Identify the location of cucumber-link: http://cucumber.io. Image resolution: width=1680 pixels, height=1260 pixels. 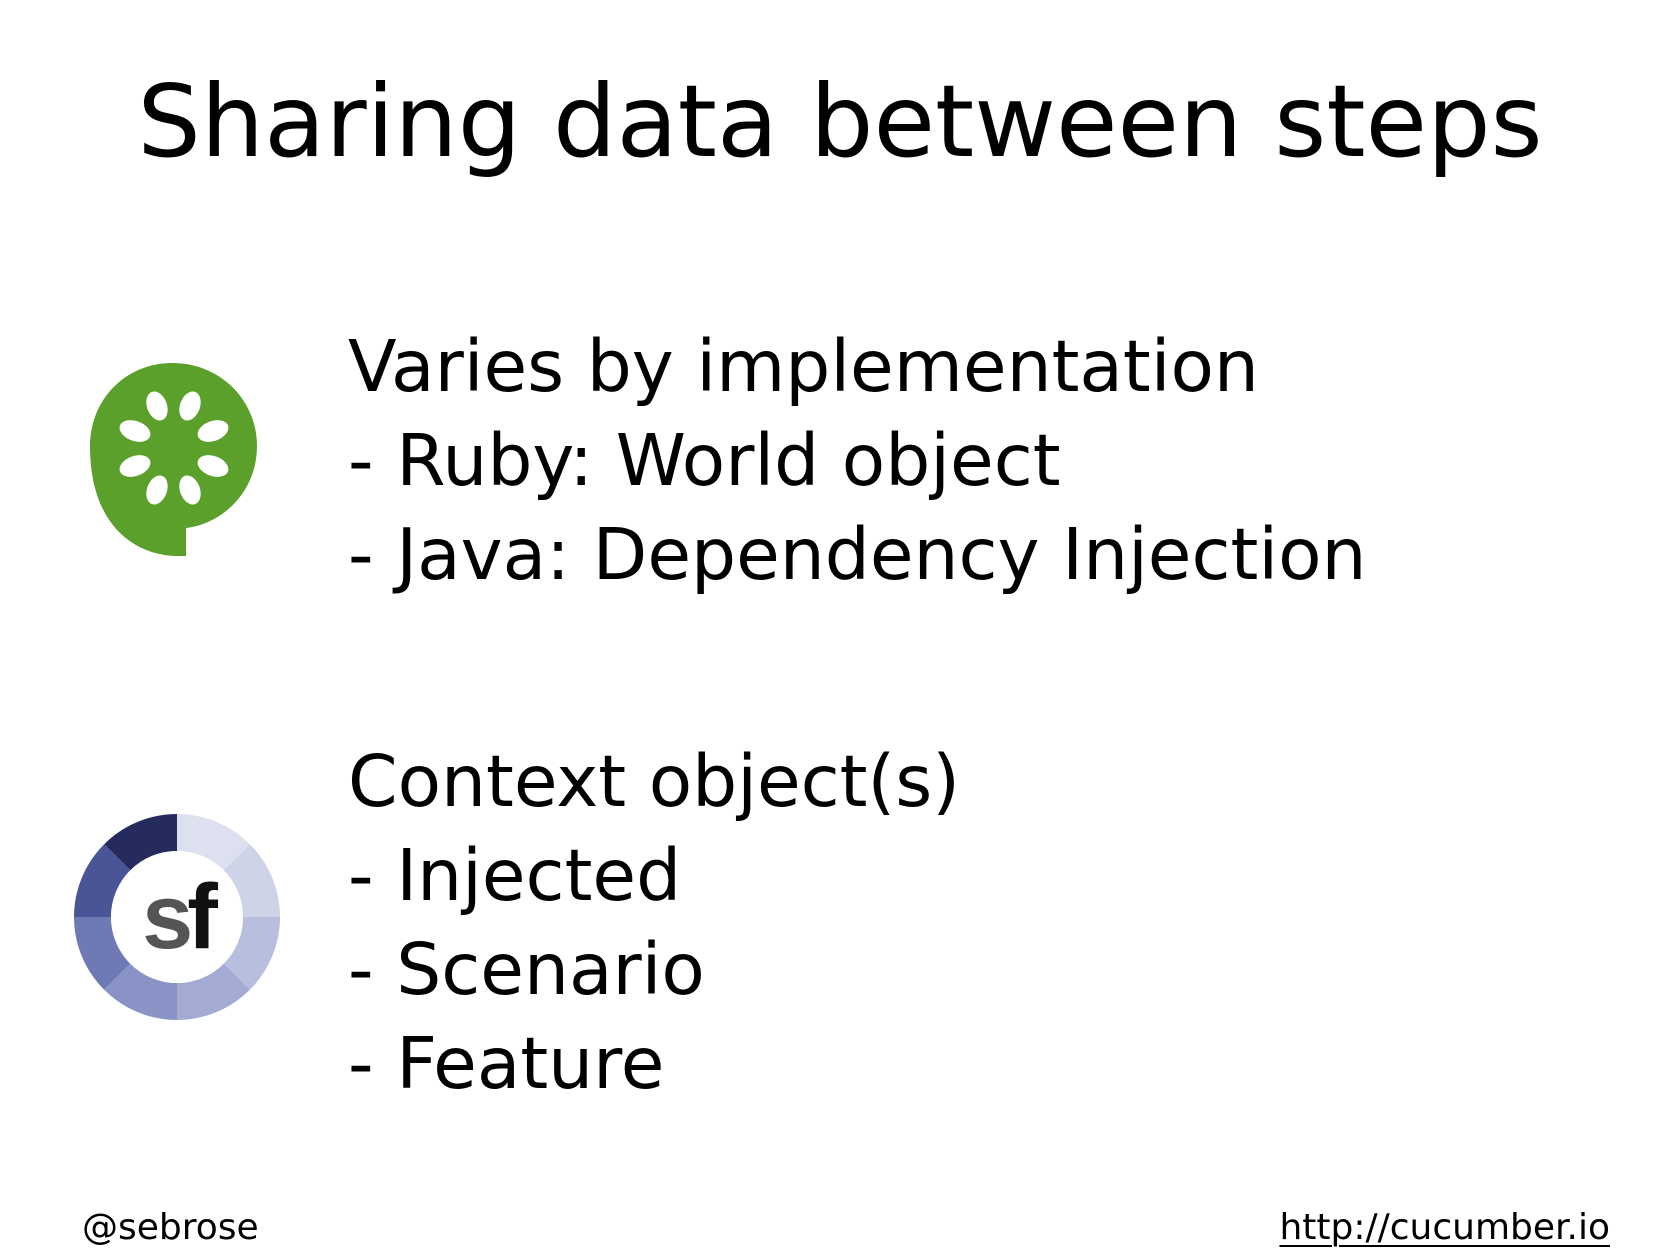
(1444, 1228).